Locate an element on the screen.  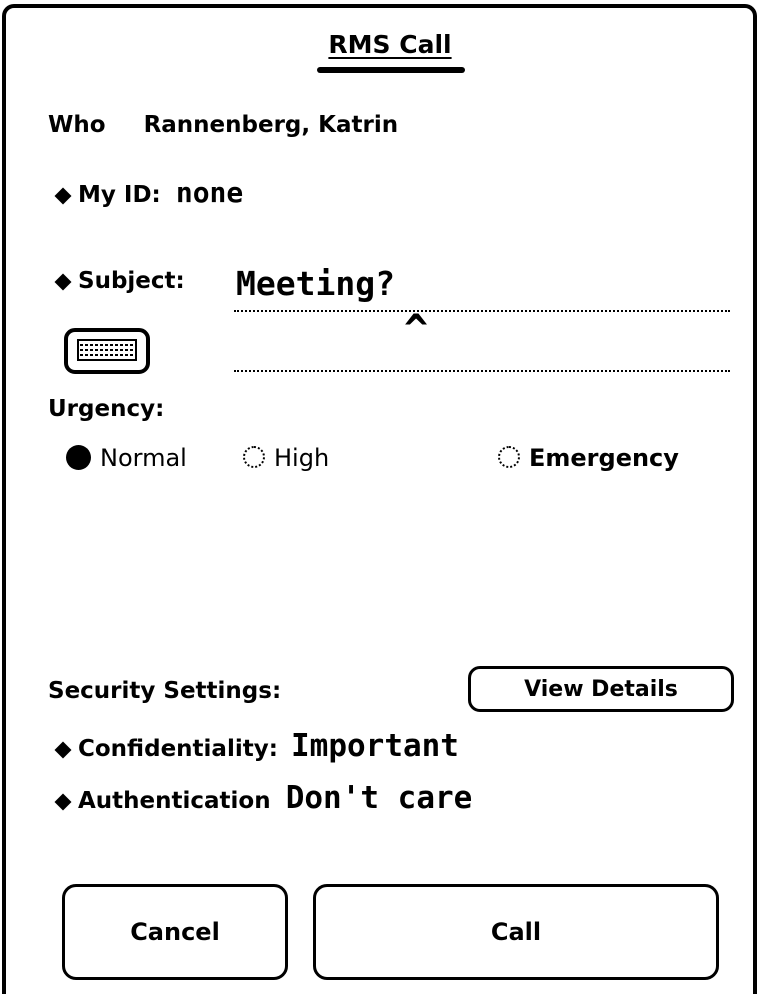
urgency-option-label: Normal is located at coordinates (143, 458).